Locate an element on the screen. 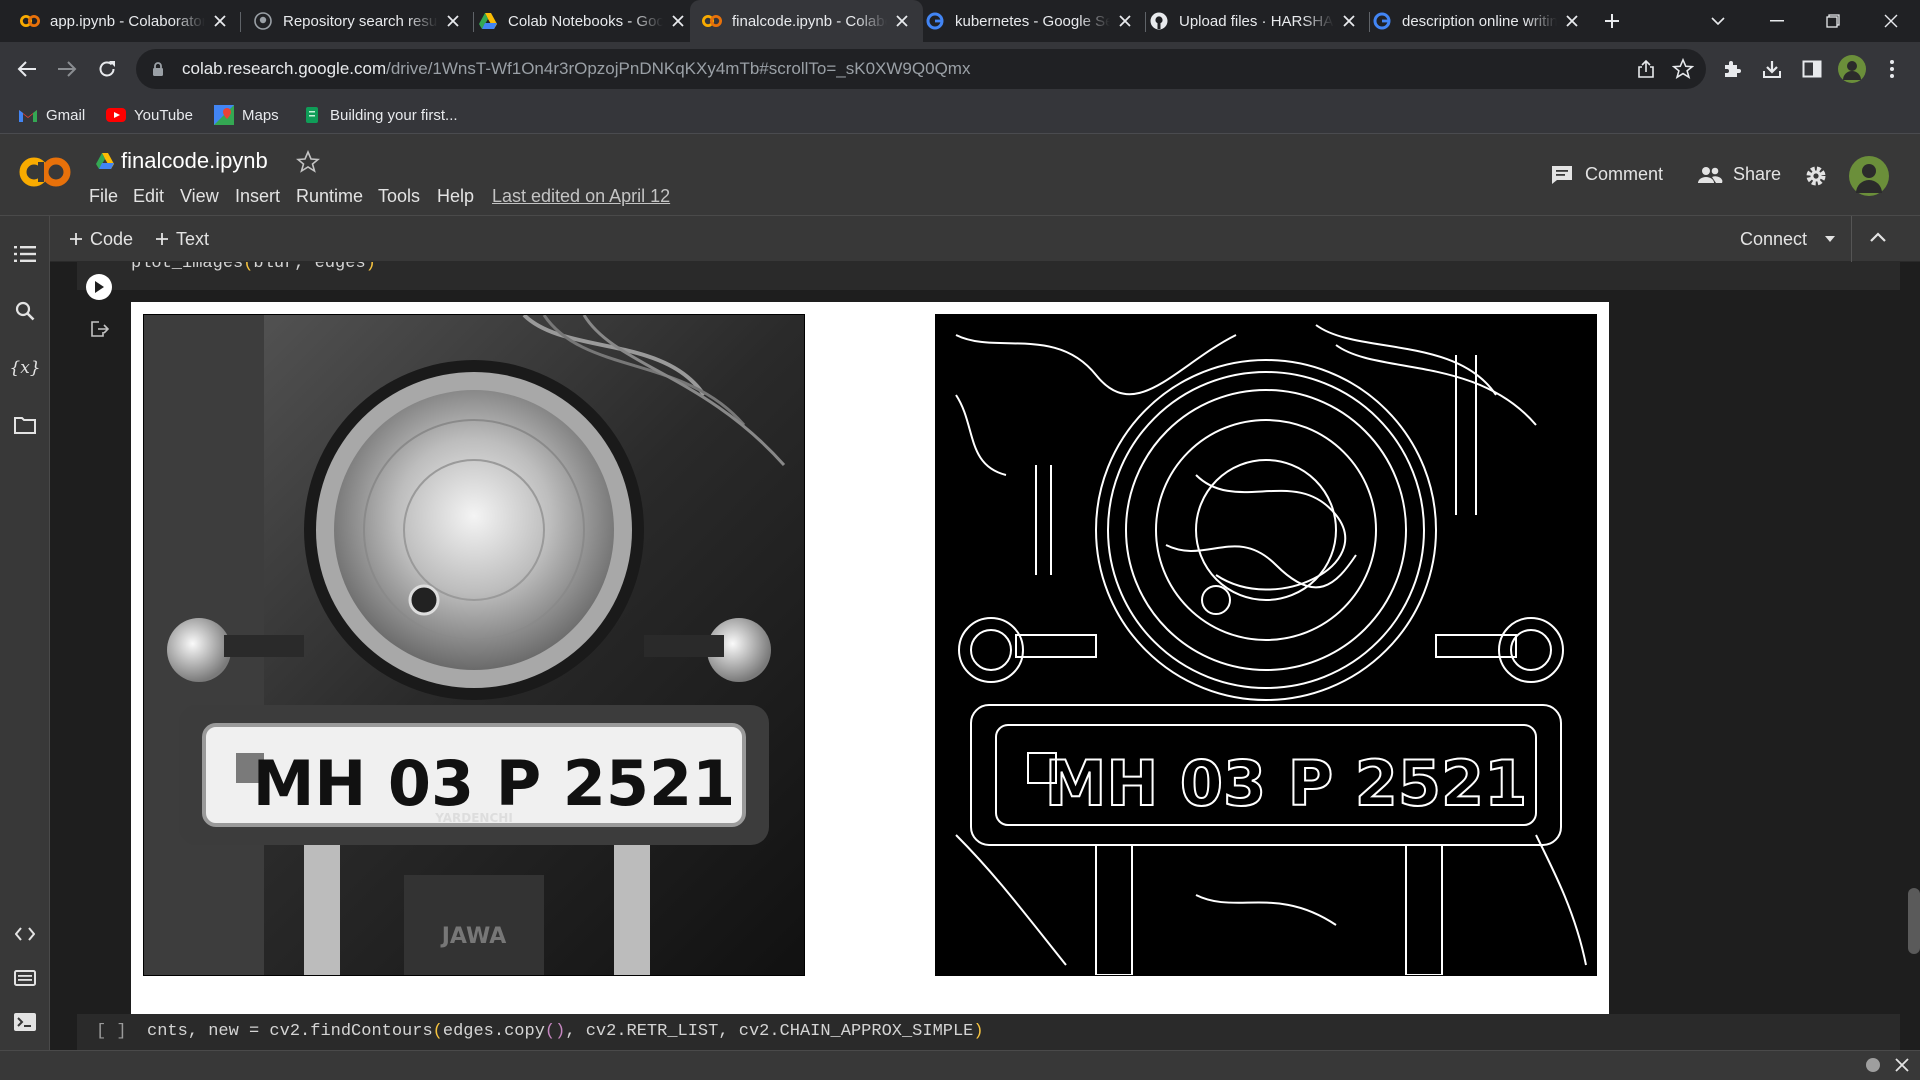  tab-title: Repository search results is located at coordinates (360, 21).